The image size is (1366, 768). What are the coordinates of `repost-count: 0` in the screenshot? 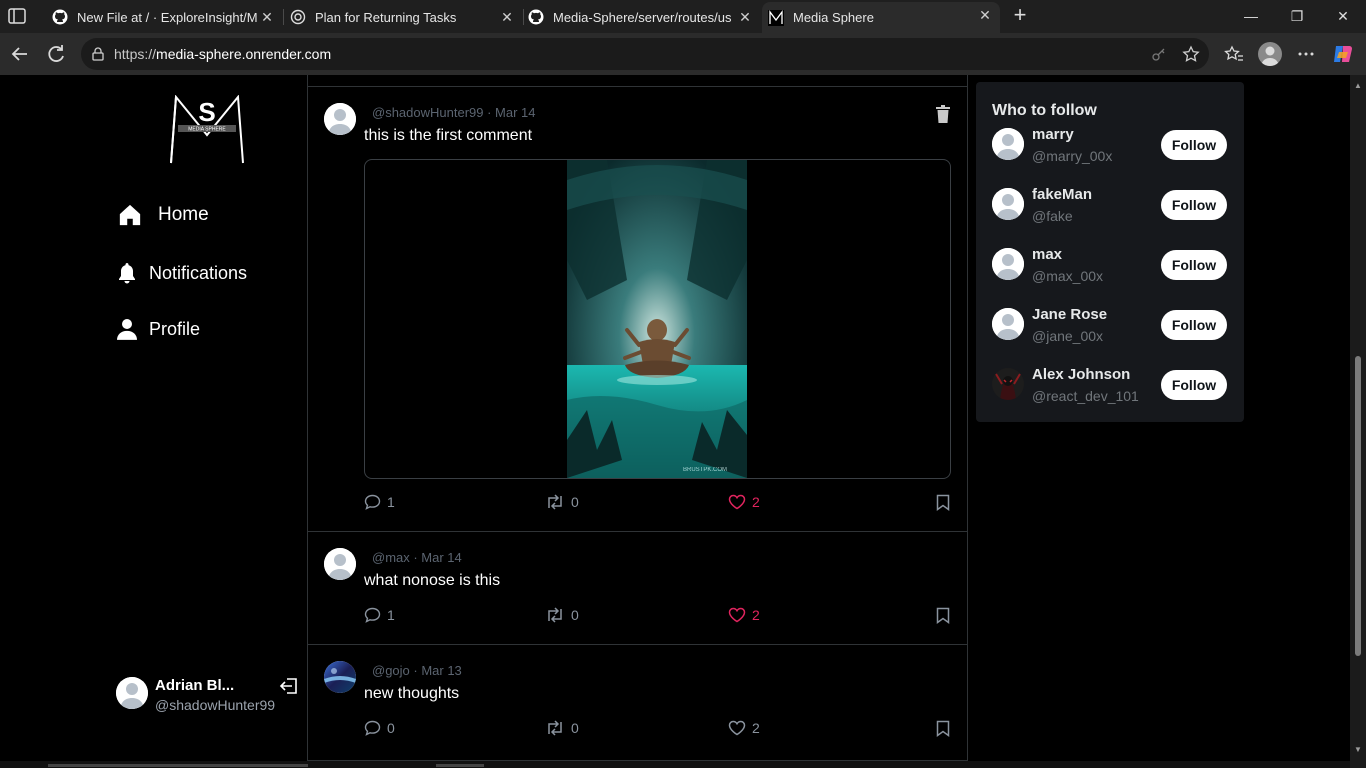 It's located at (575, 502).